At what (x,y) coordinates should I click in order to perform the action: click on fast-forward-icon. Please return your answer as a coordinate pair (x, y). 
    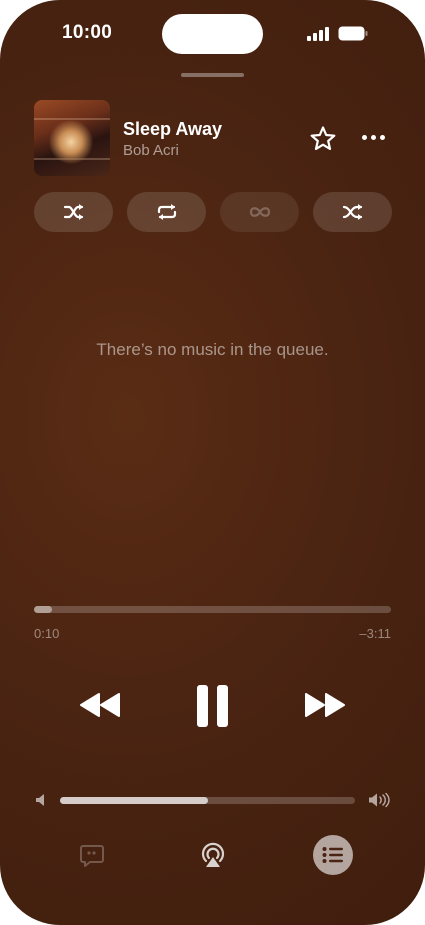
    Looking at the image, I should click on (325, 705).